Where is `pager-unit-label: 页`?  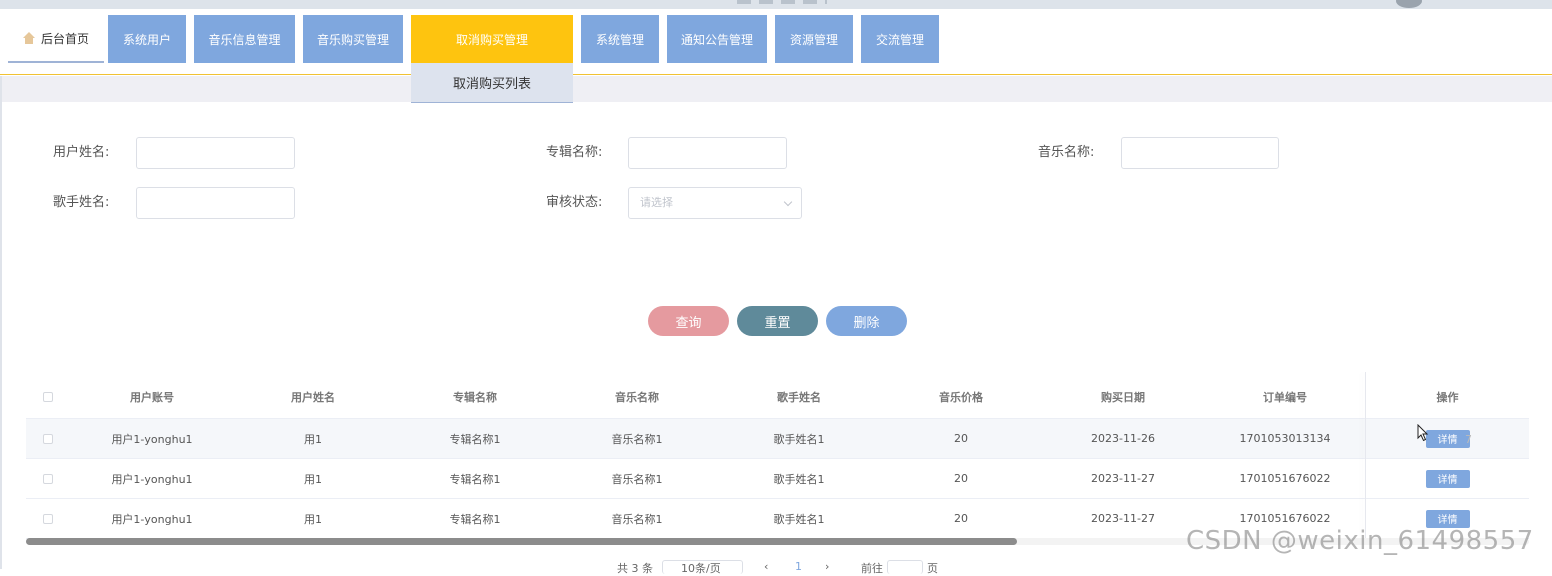 pager-unit-label: 页 is located at coordinates (932, 568).